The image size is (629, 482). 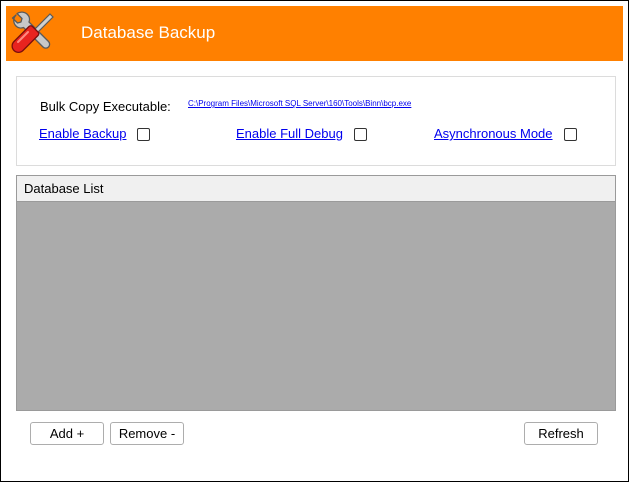 I want to click on enable-full-debug-checkbox, so click(x=360, y=134).